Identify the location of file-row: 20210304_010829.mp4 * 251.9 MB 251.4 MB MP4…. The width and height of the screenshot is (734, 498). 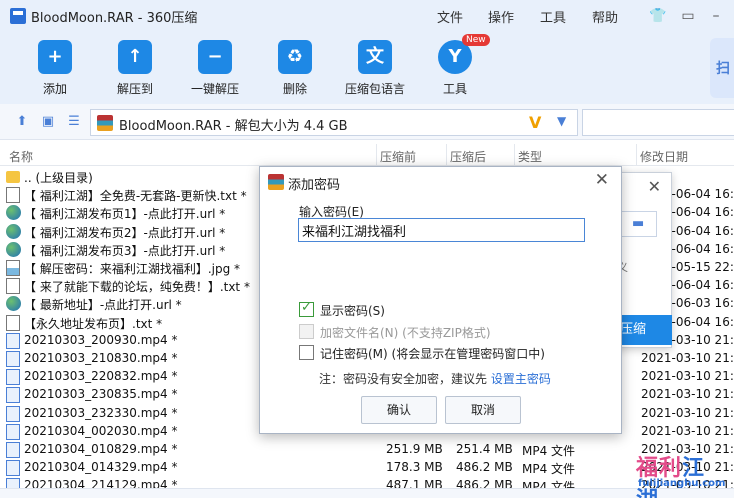
(367, 450).